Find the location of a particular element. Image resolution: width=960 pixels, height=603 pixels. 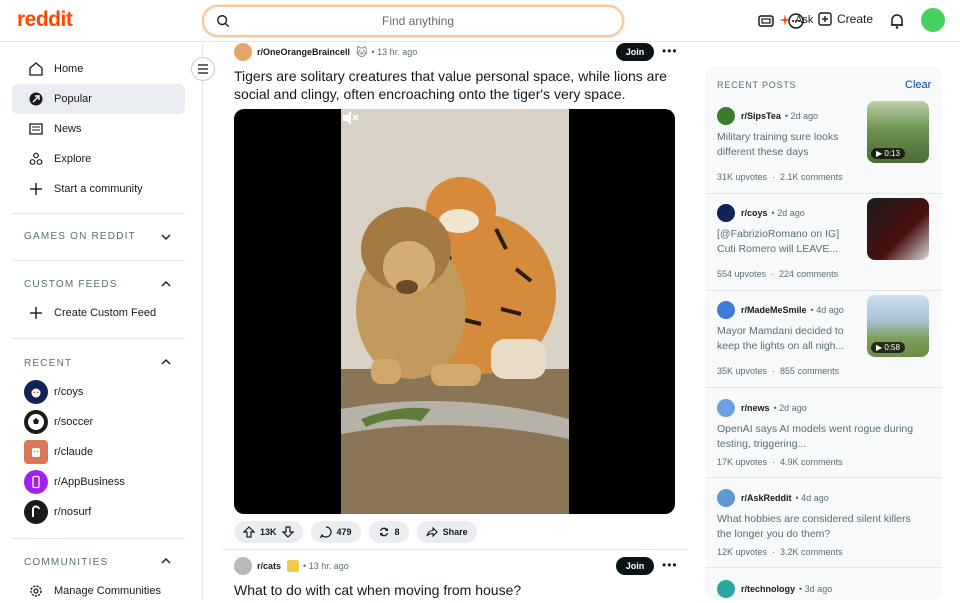

communities-section-header: COMMUNITIES is located at coordinates (66, 562).